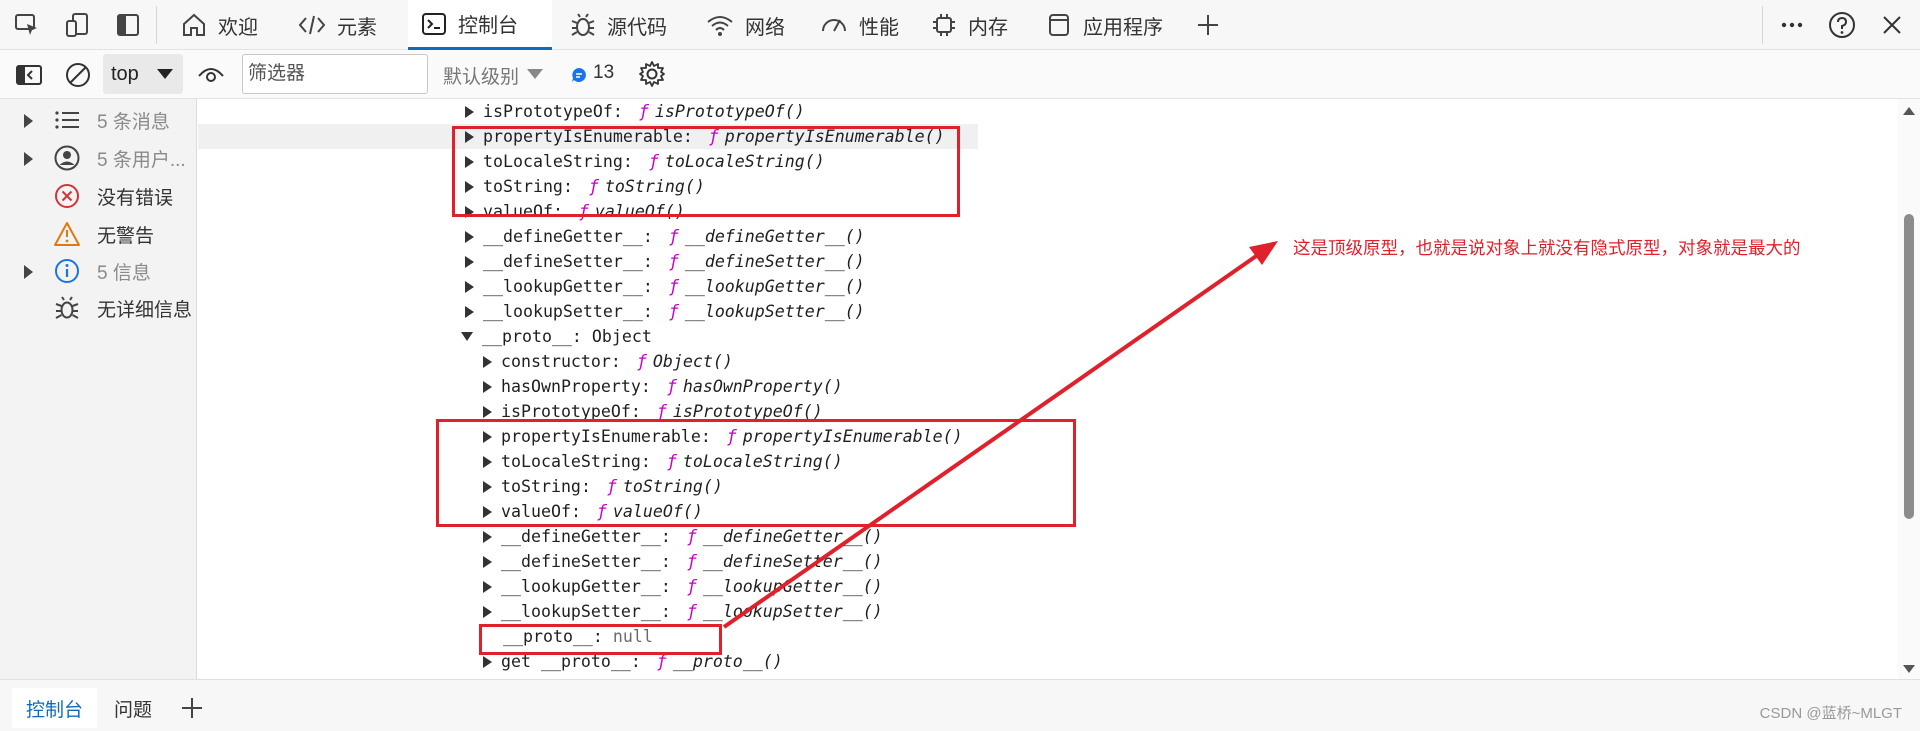  What do you see at coordinates (960, 705) in the screenshot?
I see `drawer-tab-bar: 控制台 问题 CSDN @蓝桥~MLGT` at bounding box center [960, 705].